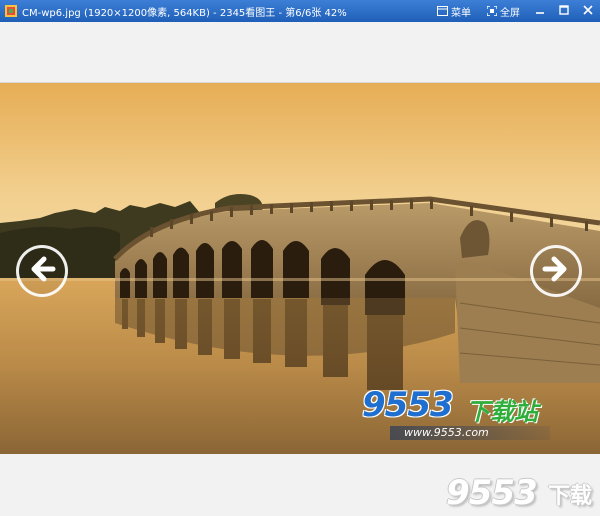 The width and height of the screenshot is (600, 516). Describe the element at coordinates (492, 493) in the screenshot. I see `corner-logo-brand: 9553` at that location.